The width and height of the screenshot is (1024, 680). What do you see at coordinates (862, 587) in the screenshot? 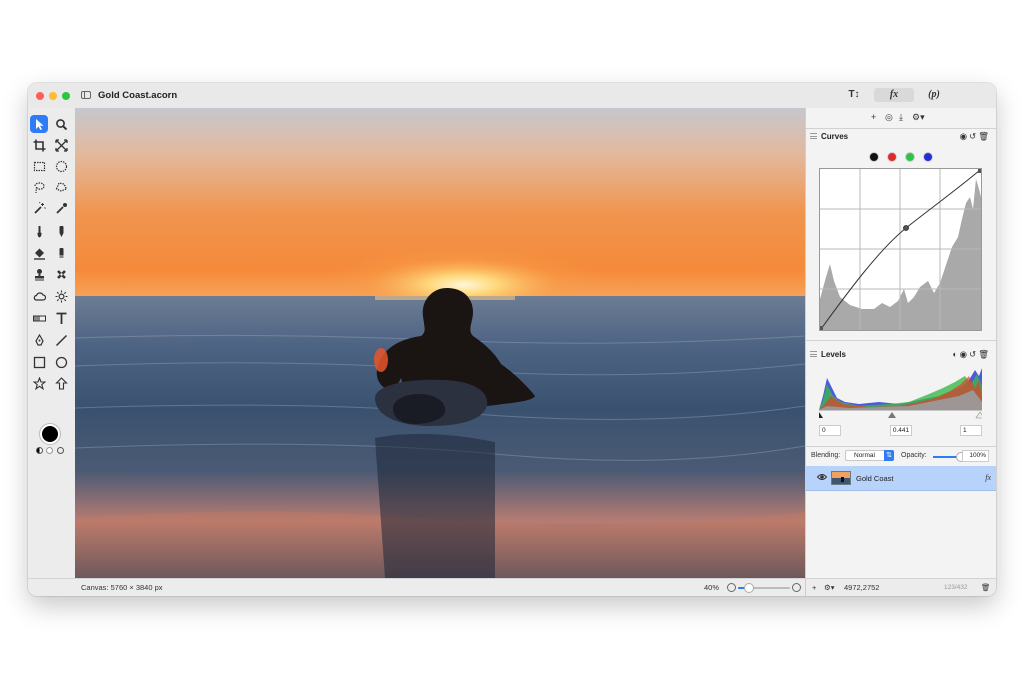
I see `cursor-coordinates: 4972,2752` at bounding box center [862, 587].